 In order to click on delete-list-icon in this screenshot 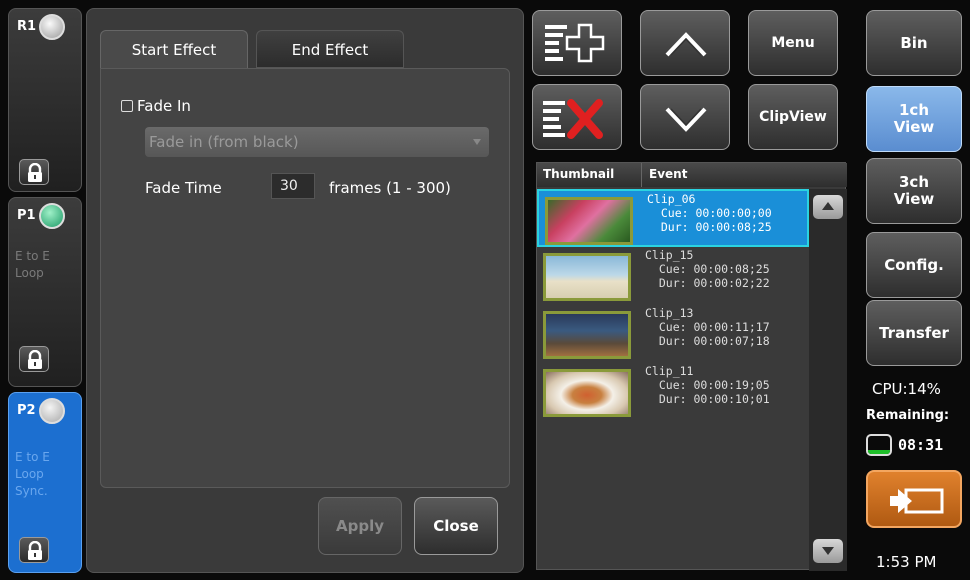, I will do `click(573, 119)`.